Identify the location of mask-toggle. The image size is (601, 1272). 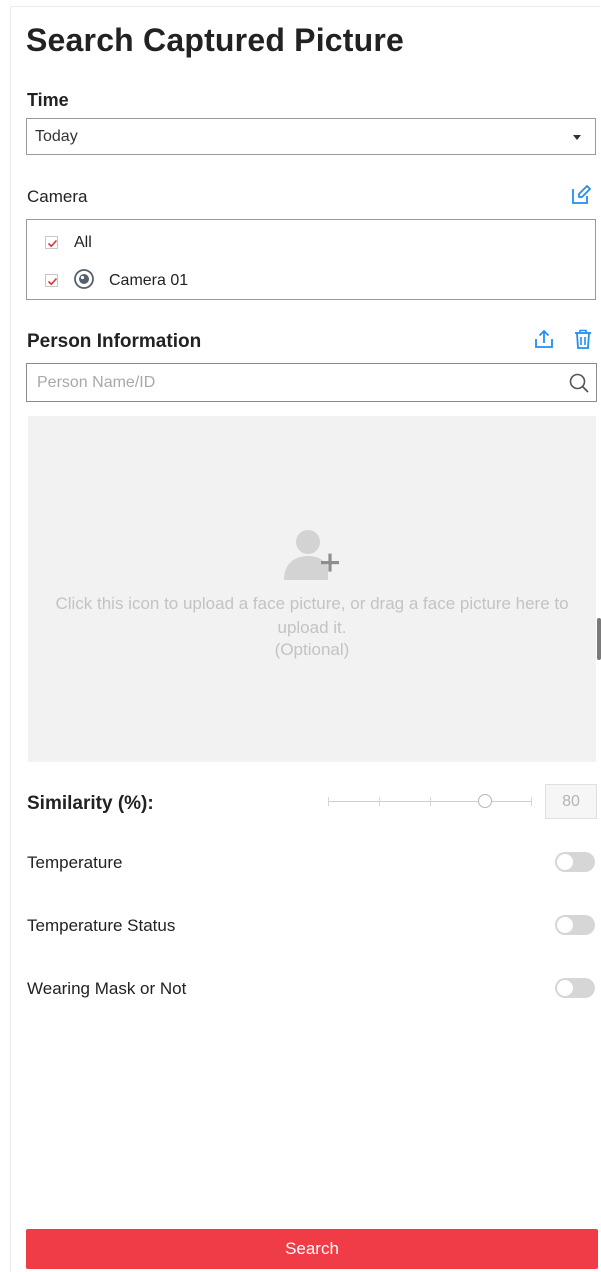
(575, 988).